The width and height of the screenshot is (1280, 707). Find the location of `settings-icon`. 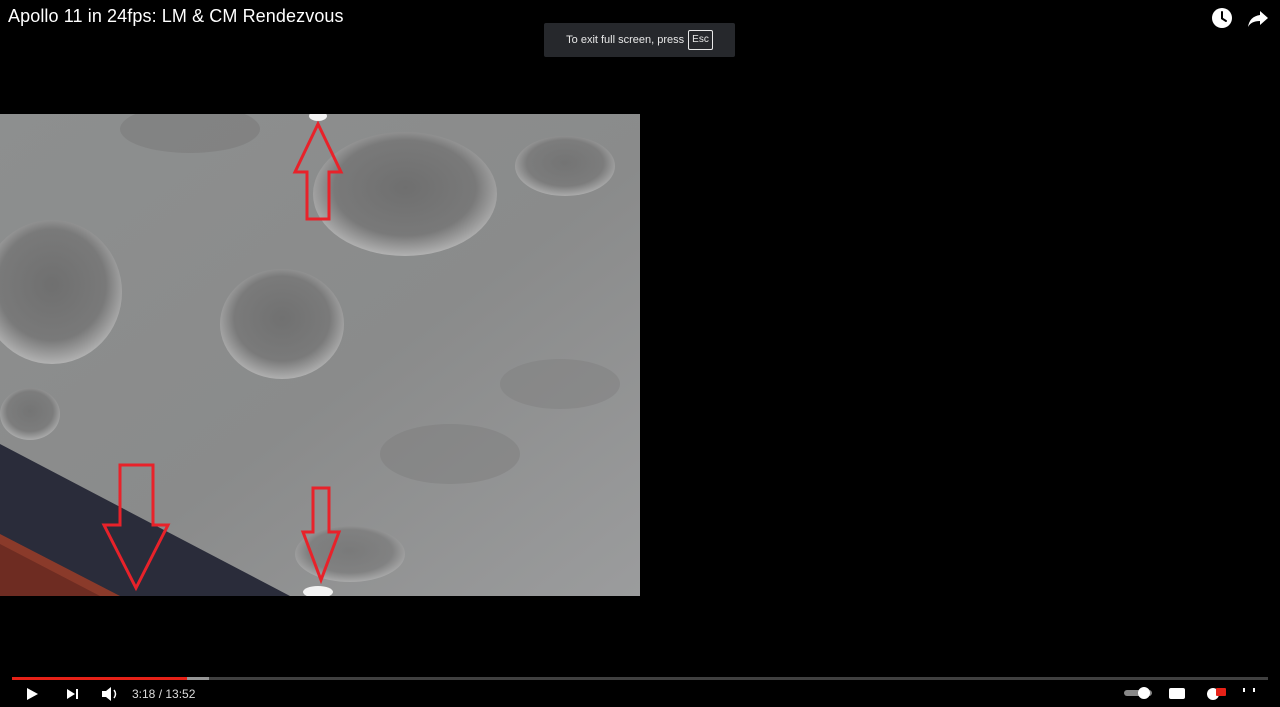

settings-icon is located at coordinates (1215, 695).